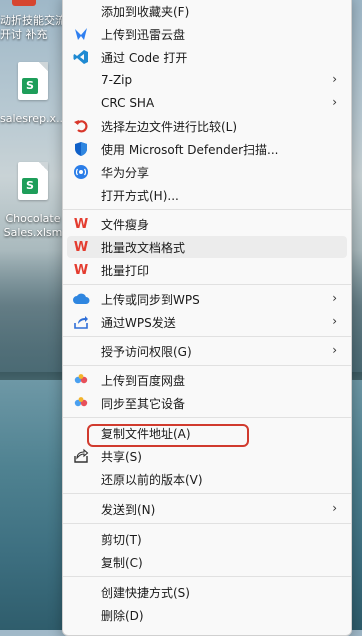 This screenshot has width=362, height=636. What do you see at coordinates (207, 539) in the screenshot?
I see `menu-item-cut: 剪切(T)` at bounding box center [207, 539].